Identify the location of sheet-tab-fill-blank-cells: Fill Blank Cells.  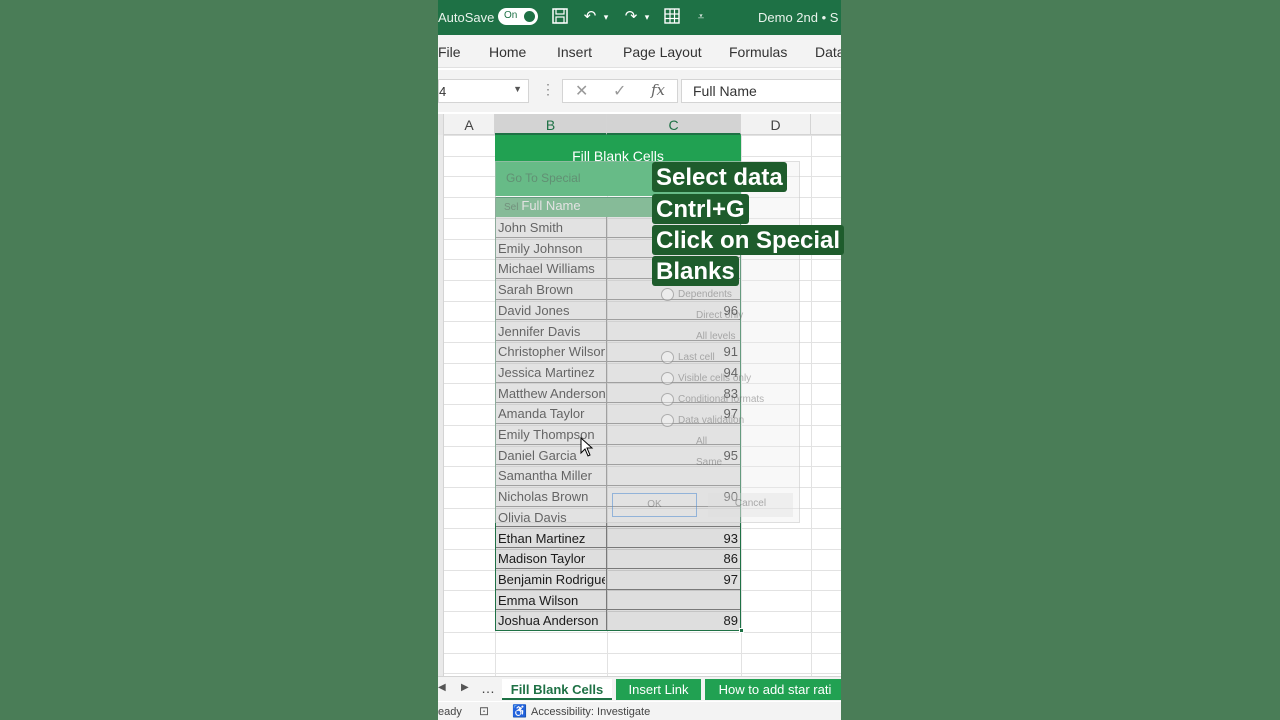
(557, 689).